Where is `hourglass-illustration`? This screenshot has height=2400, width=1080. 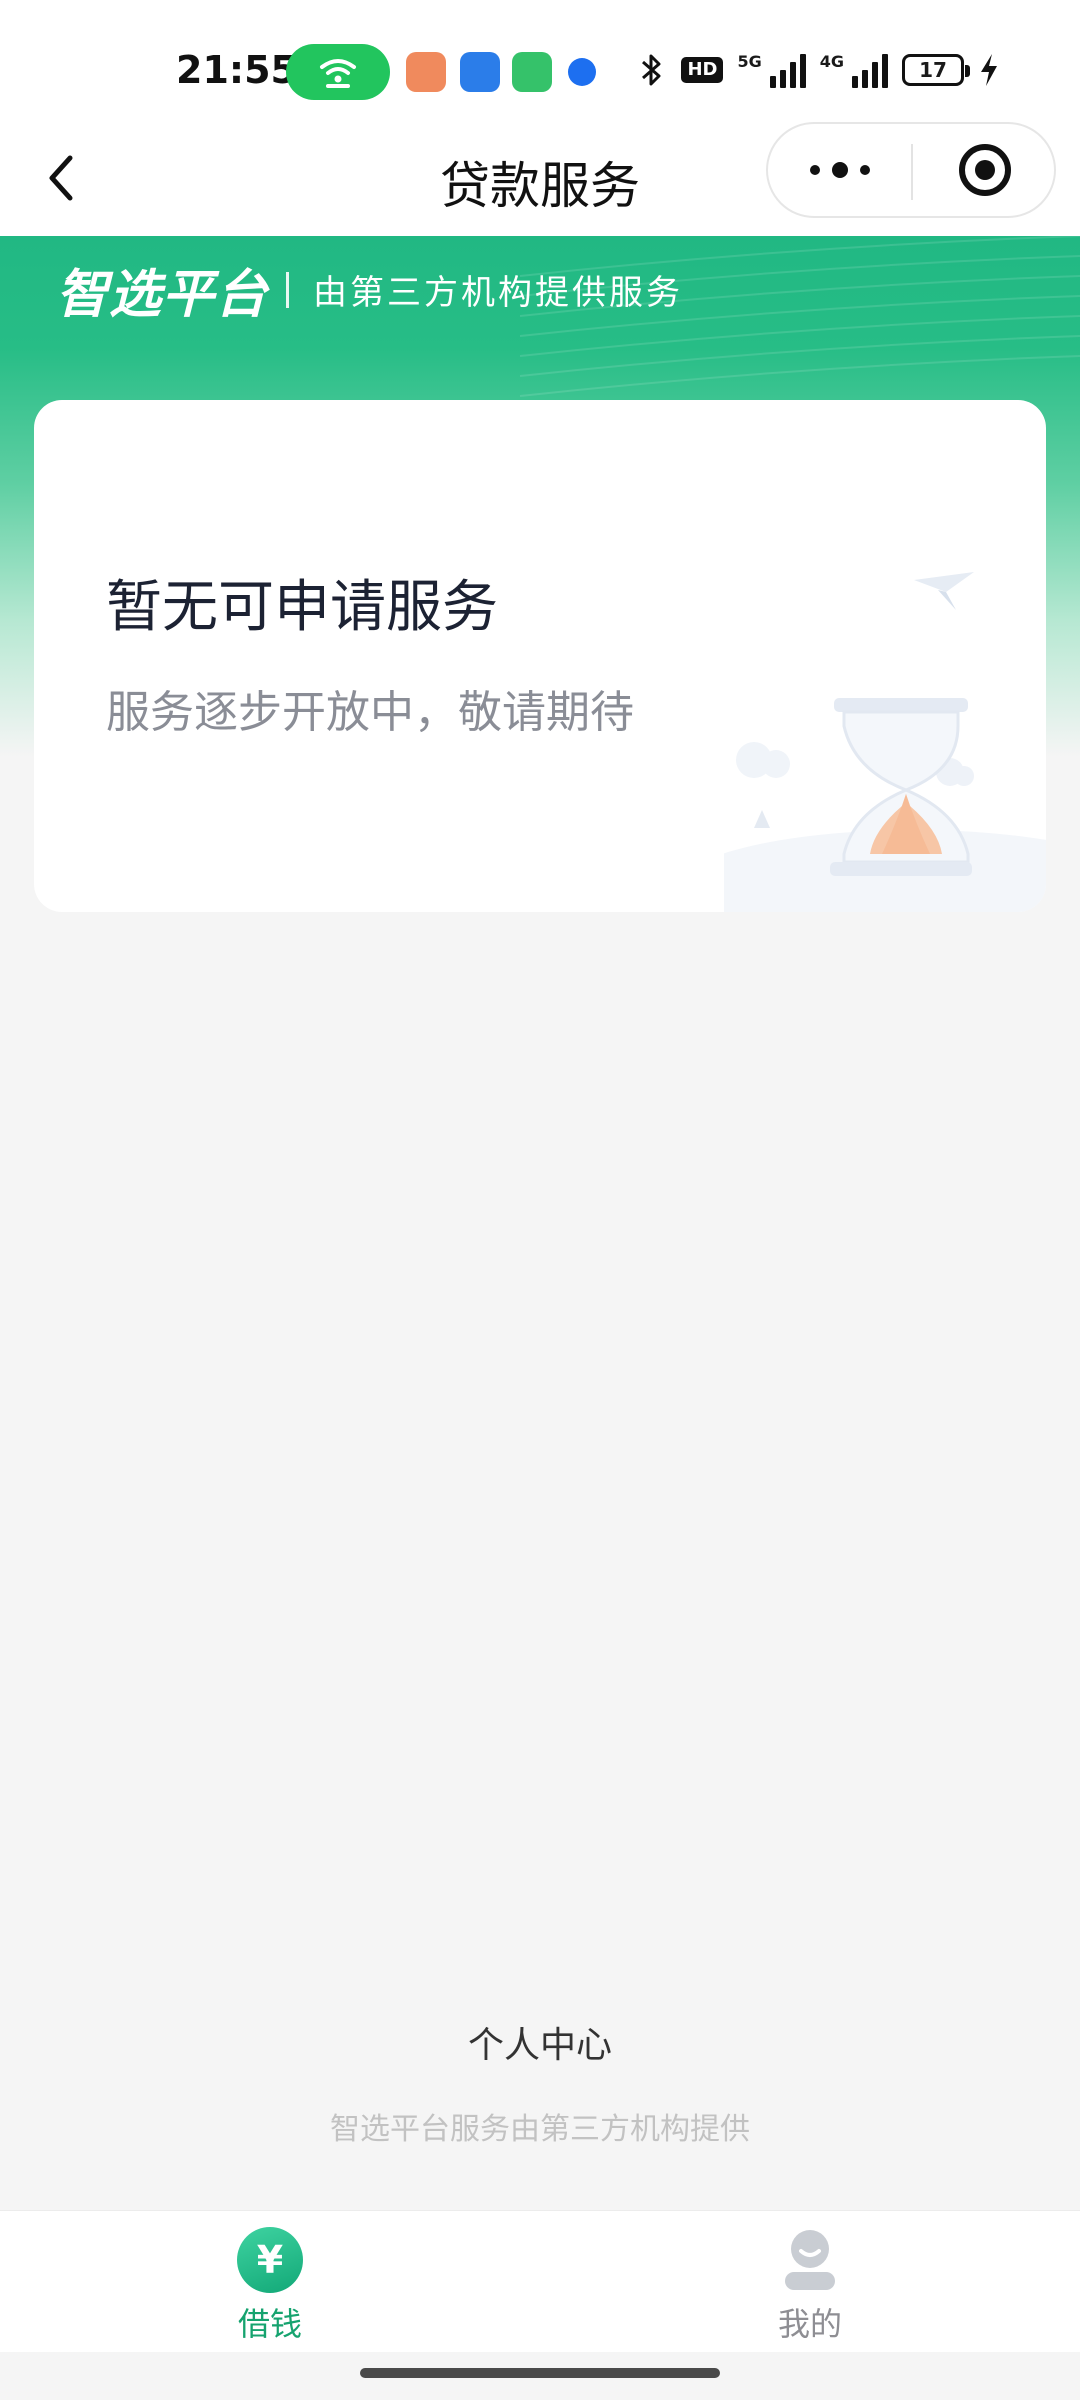
hourglass-illustration is located at coordinates (885, 742).